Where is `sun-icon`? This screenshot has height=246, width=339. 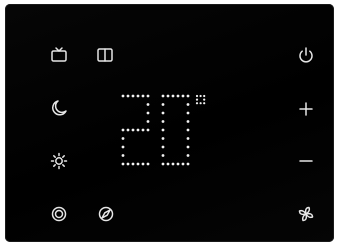
sun-icon is located at coordinates (59, 161).